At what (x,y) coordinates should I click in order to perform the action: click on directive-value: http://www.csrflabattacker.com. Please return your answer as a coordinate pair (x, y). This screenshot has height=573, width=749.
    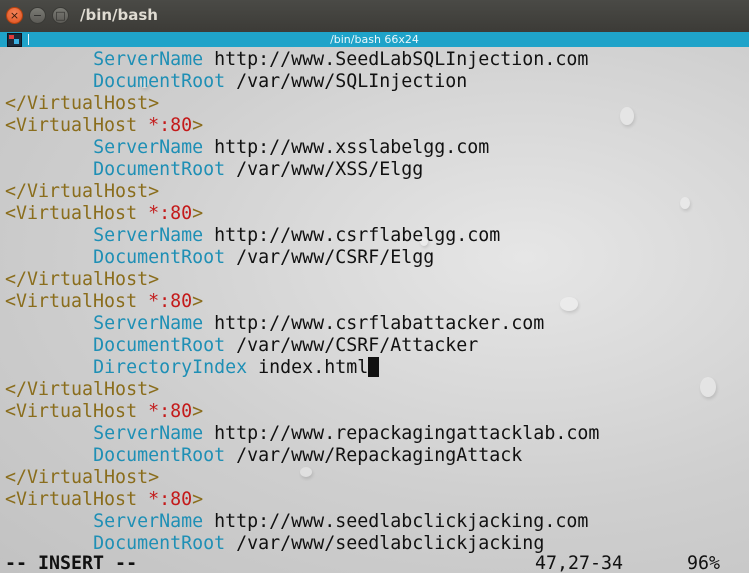
    Looking at the image, I should click on (374, 323).